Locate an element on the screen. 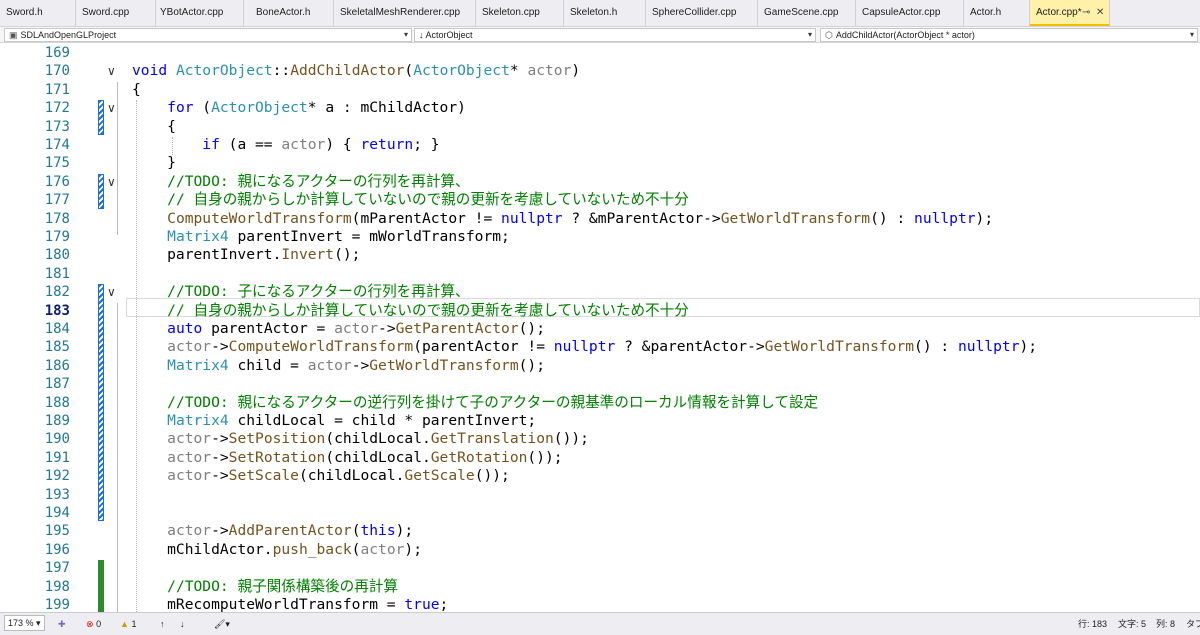  code-token: mChildActor. is located at coordinates (202, 549).